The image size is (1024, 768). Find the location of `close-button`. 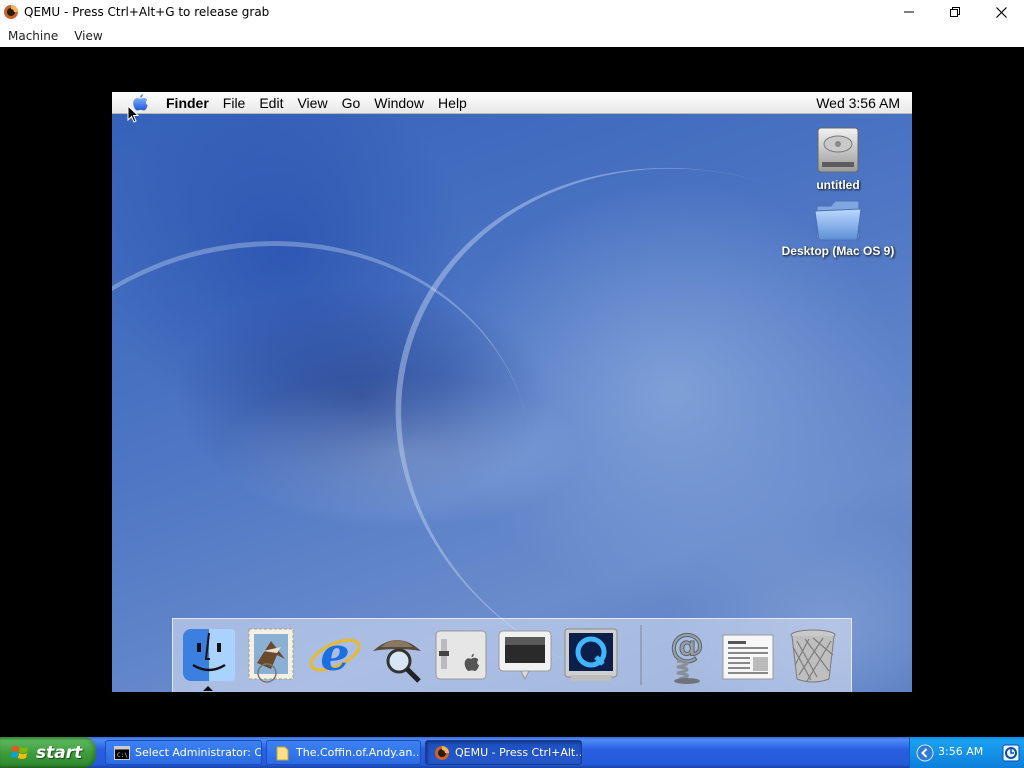

close-button is located at coordinates (1001, 12).